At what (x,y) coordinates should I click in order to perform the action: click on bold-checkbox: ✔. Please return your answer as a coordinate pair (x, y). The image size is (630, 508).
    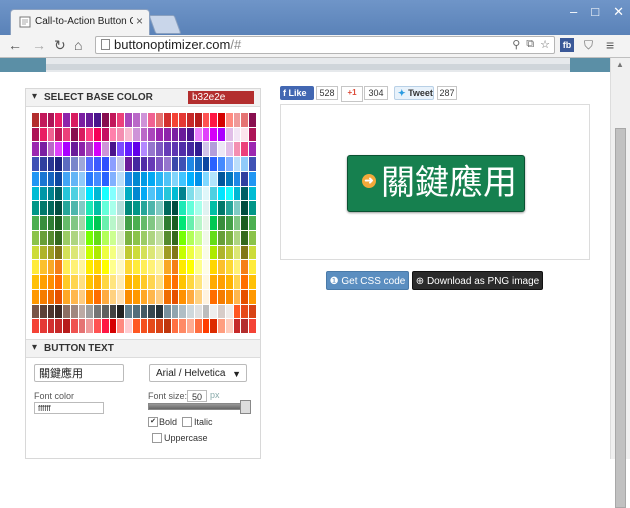
    Looking at the image, I should click on (153, 422).